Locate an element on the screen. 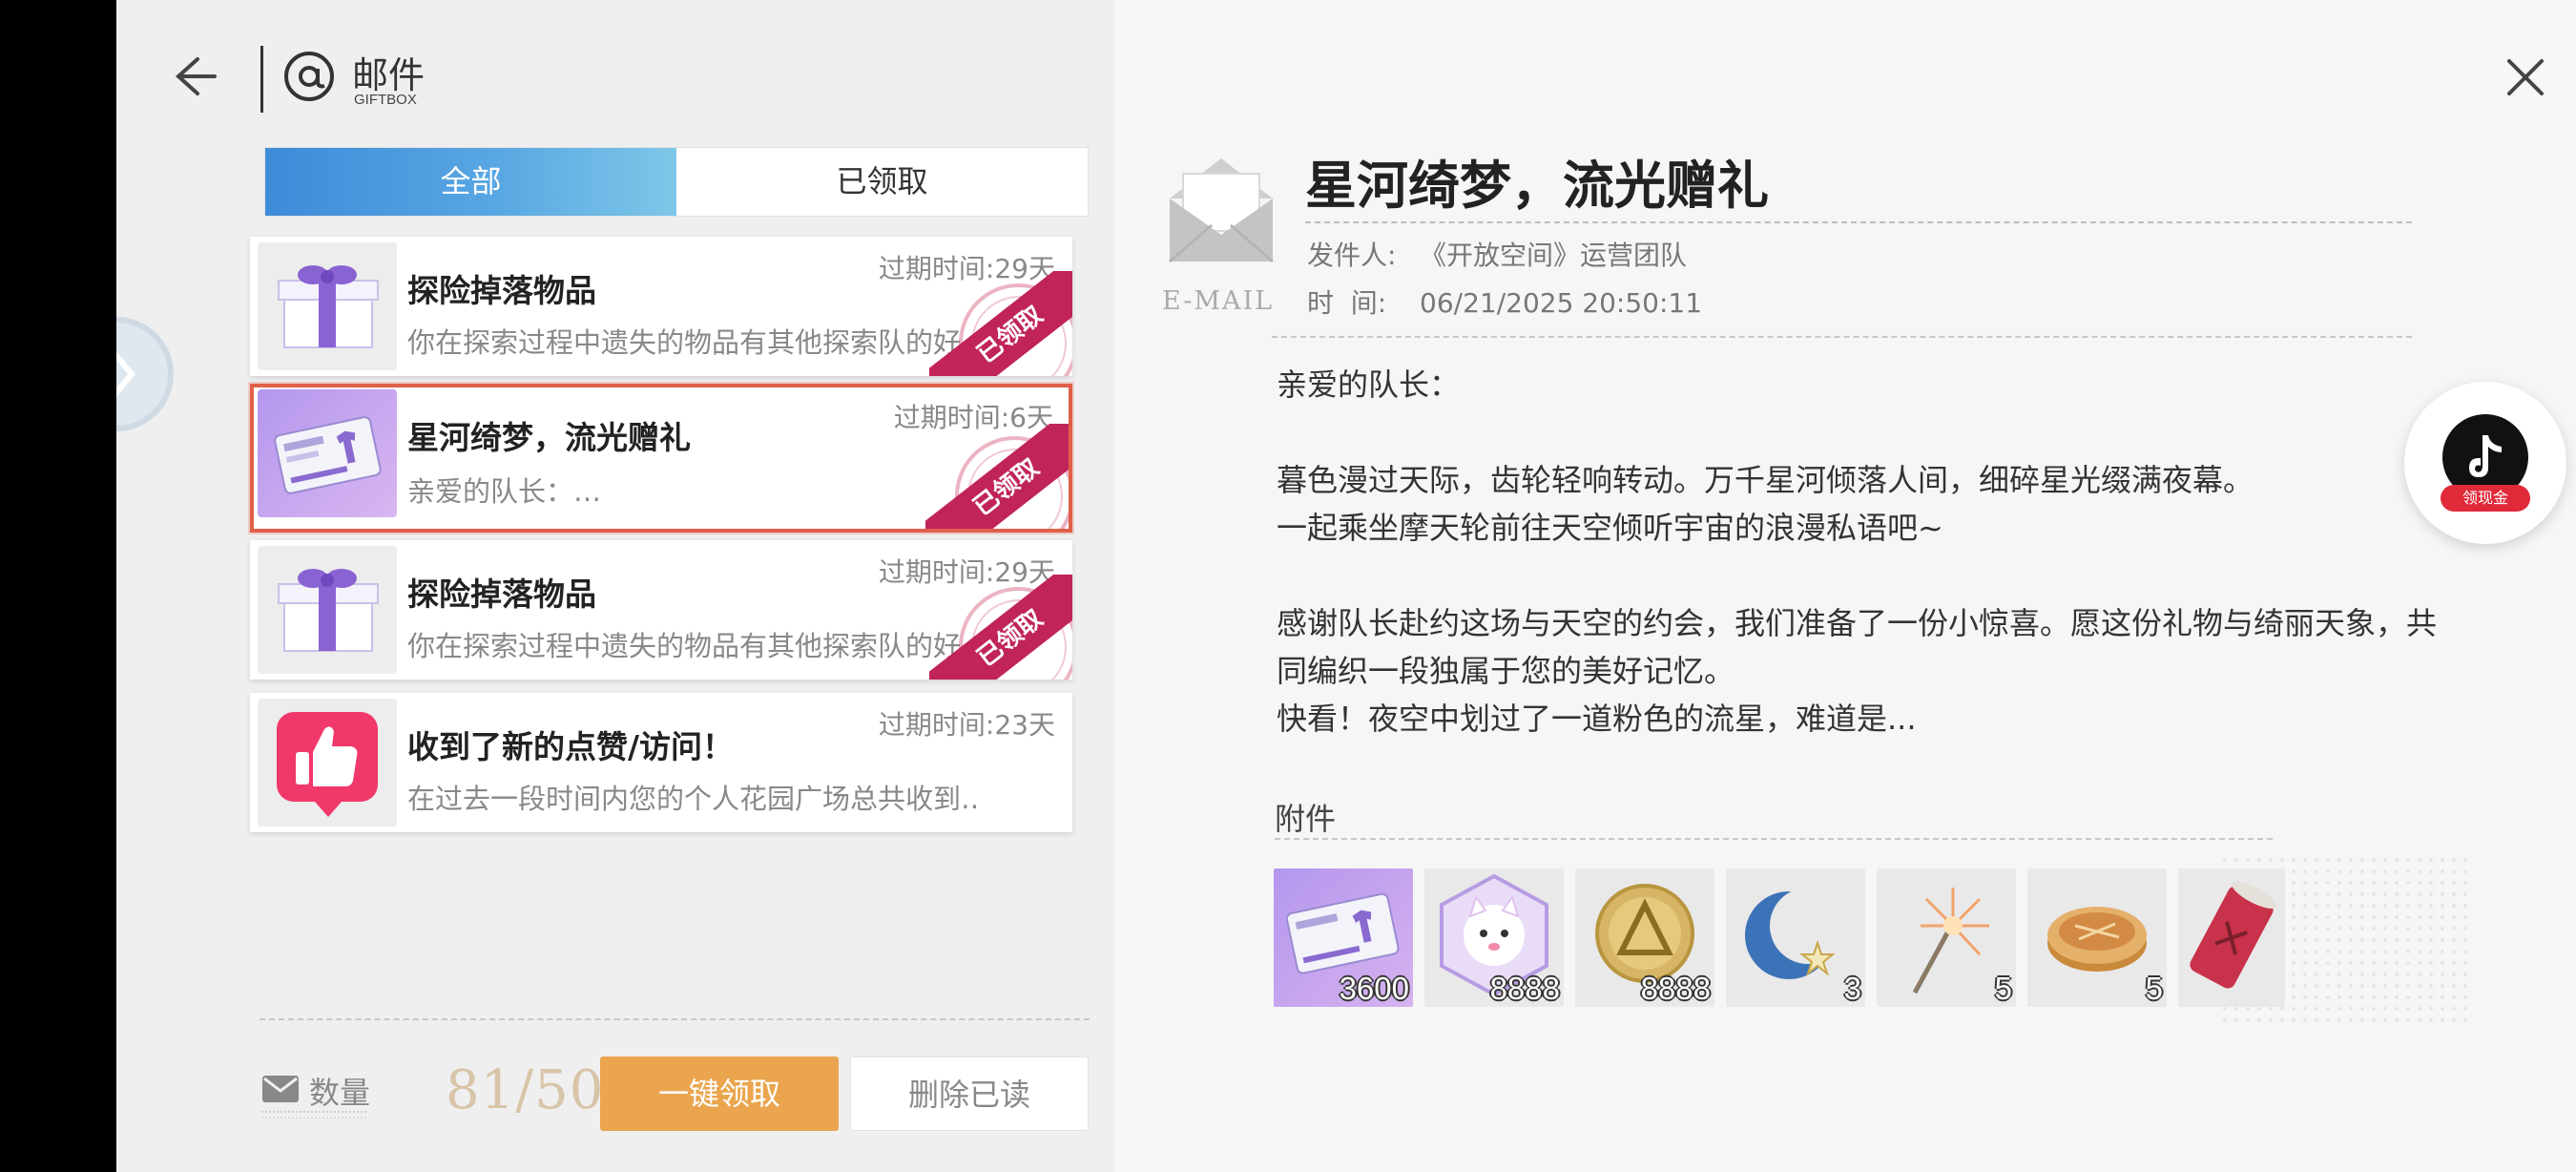 This screenshot has width=2576, height=1172. side-drawer-handle is located at coordinates (145, 374).